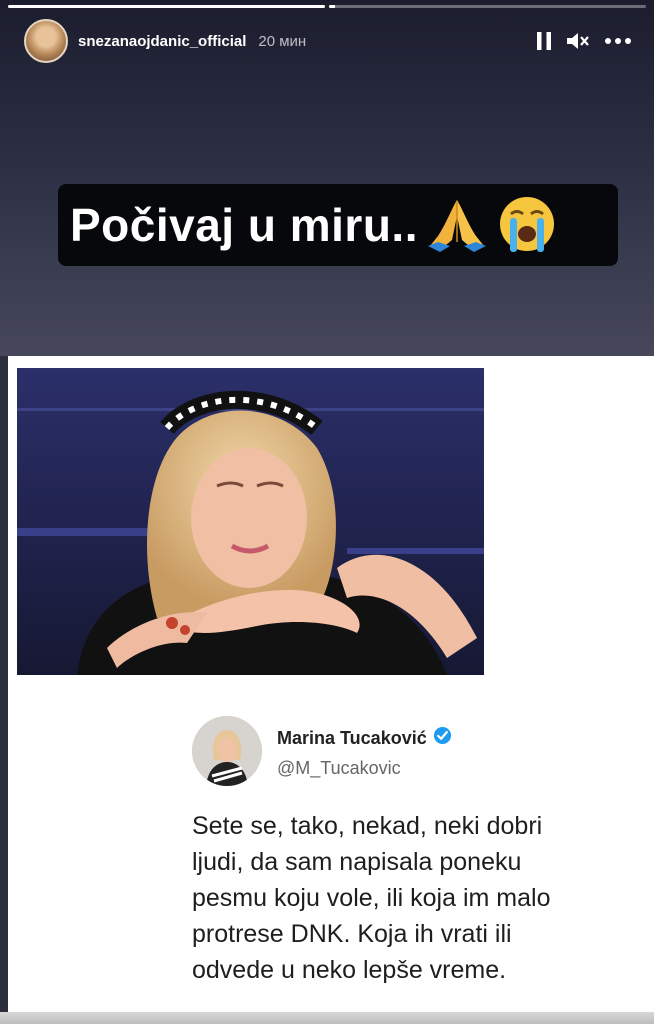  I want to click on speaker-muted-icon, so click(578, 41).